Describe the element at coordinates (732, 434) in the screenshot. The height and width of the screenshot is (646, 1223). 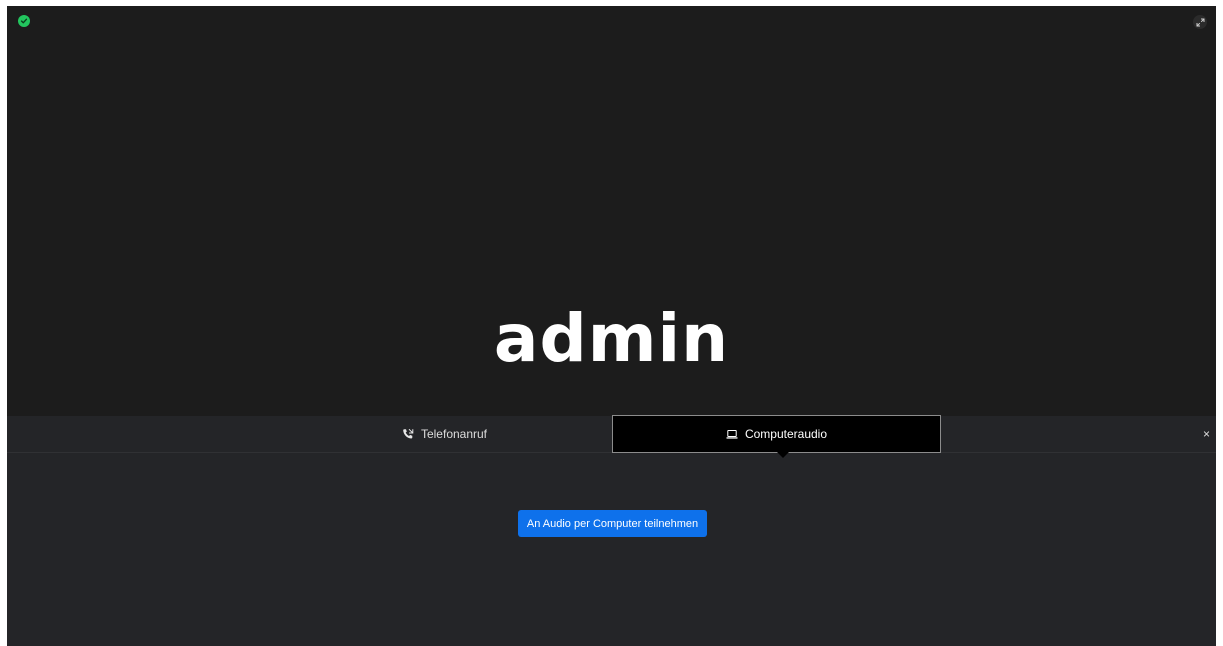
I see `laptop-icon` at that location.